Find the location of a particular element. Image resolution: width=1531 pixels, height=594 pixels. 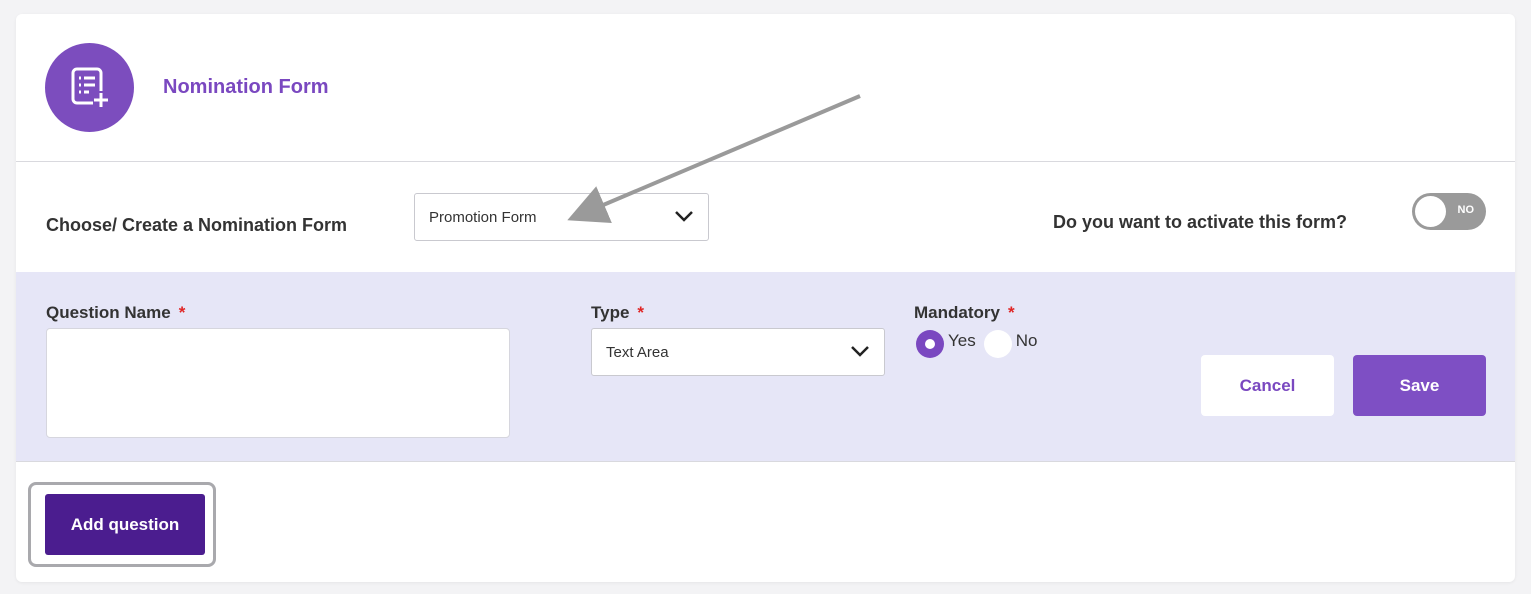

mandatory-no-label: No is located at coordinates (1026, 340).